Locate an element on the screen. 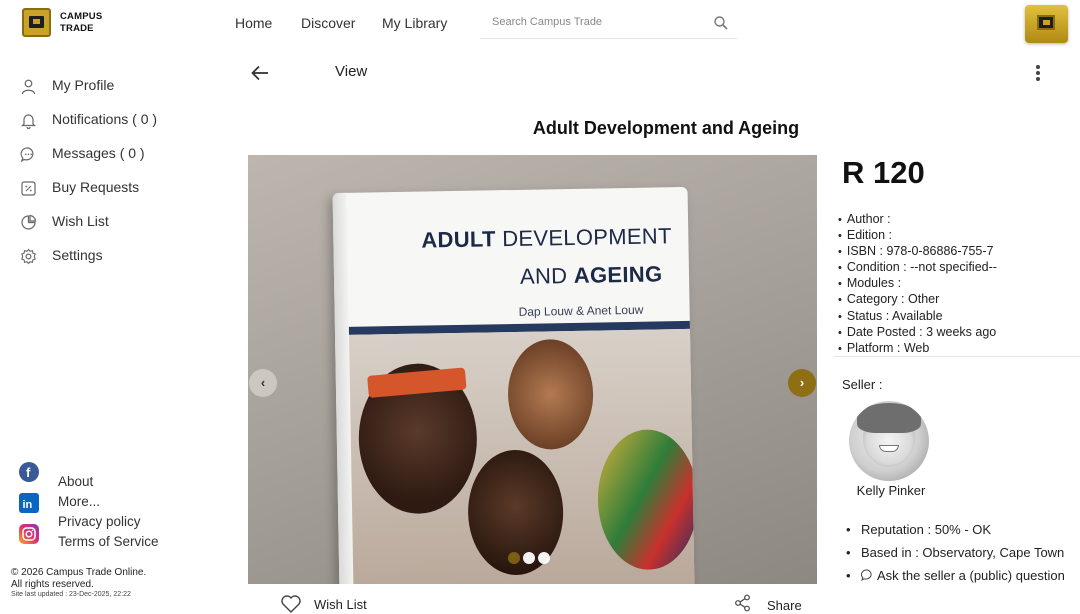 This screenshot has height=614, width=1080. brand-line1: CAMPUS is located at coordinates (81, 16).